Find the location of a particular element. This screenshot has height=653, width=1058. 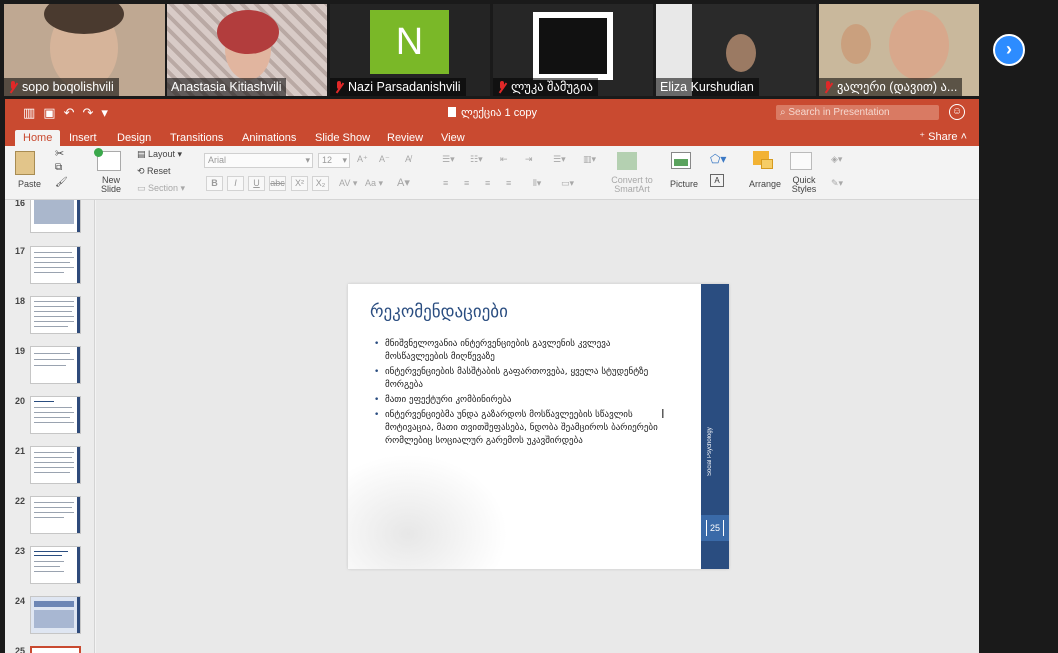

undo-icon: ↶ is located at coordinates (73, 112).